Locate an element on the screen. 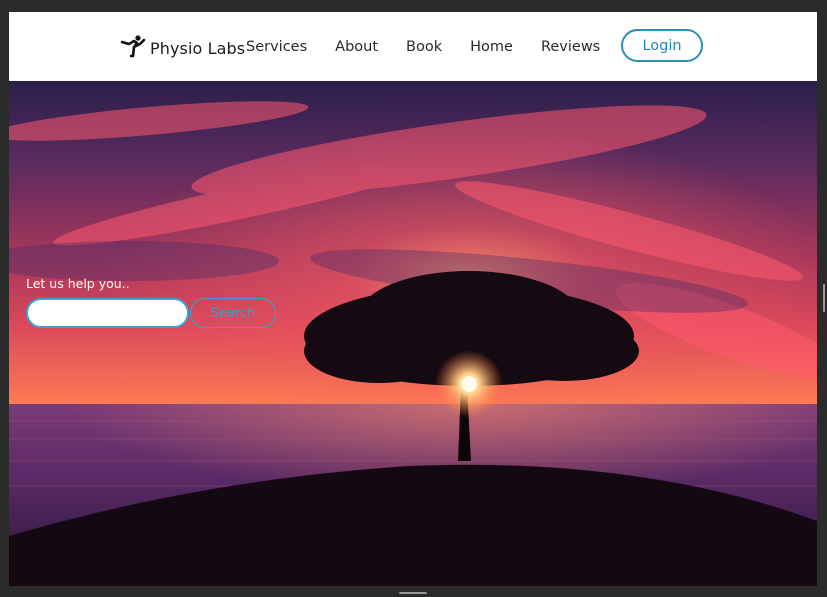 The height and width of the screenshot is (597, 827). nav-links: Services About Book Home Reviews is located at coordinates (423, 47).